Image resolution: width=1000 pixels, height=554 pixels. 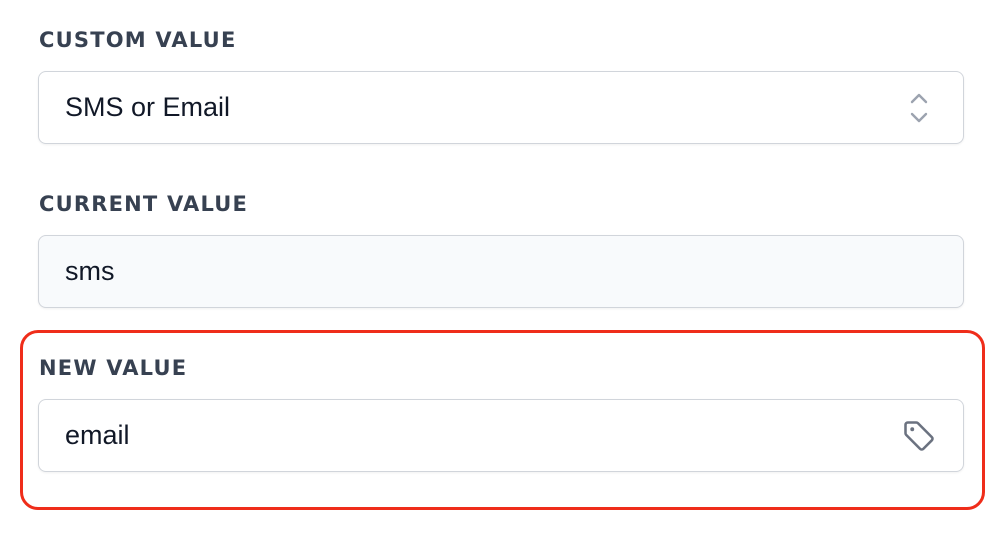 I want to click on current-value-label: CURRENT VALUE, so click(x=144, y=204).